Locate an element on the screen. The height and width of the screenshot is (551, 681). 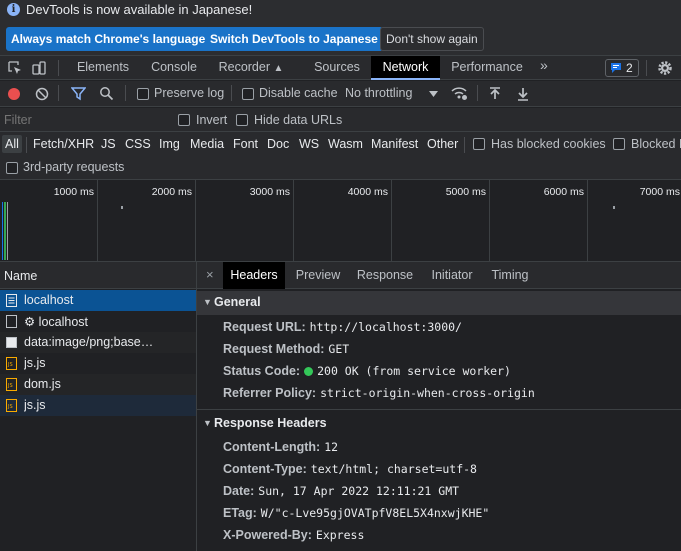
timeline-tick: 2000 ms is located at coordinates (171, 192).